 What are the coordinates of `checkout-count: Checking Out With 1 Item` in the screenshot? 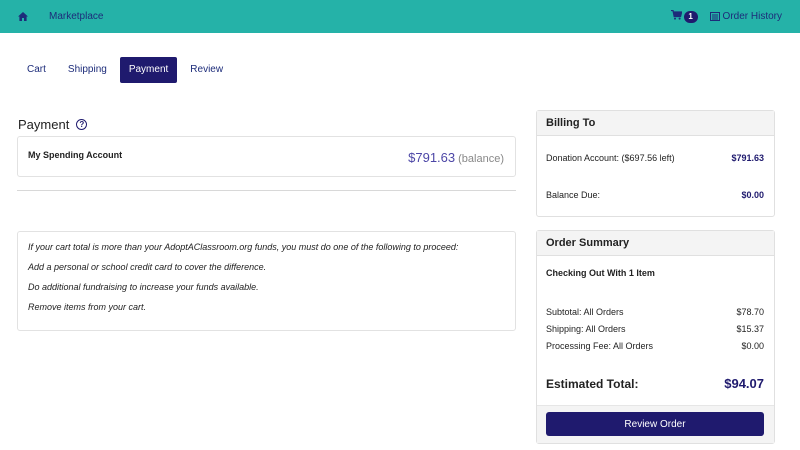 It's located at (600, 273).